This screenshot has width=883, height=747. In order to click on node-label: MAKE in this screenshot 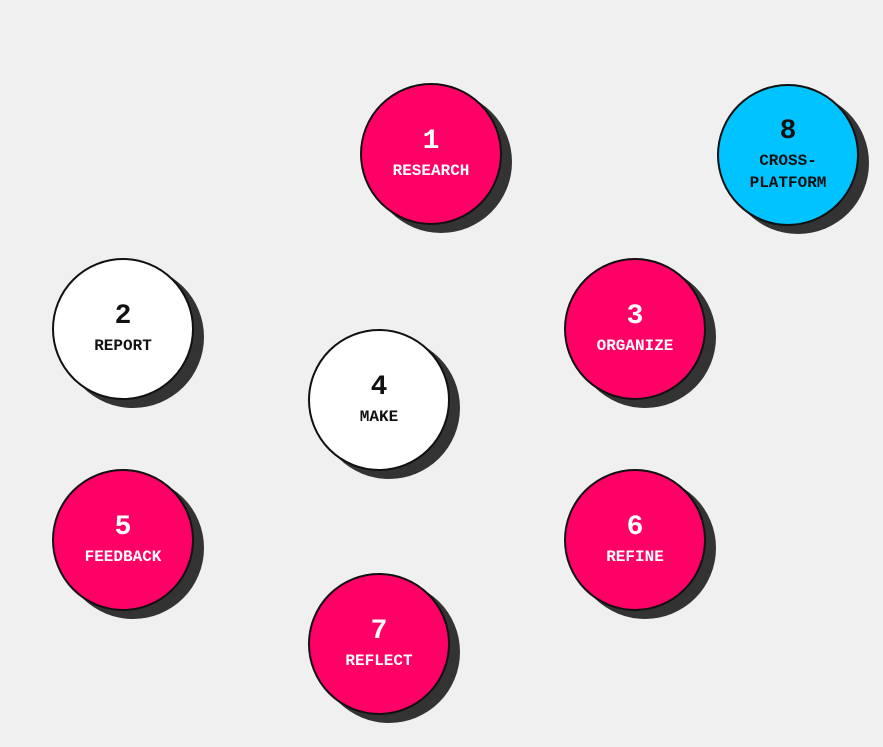, I will do `click(379, 417)`.